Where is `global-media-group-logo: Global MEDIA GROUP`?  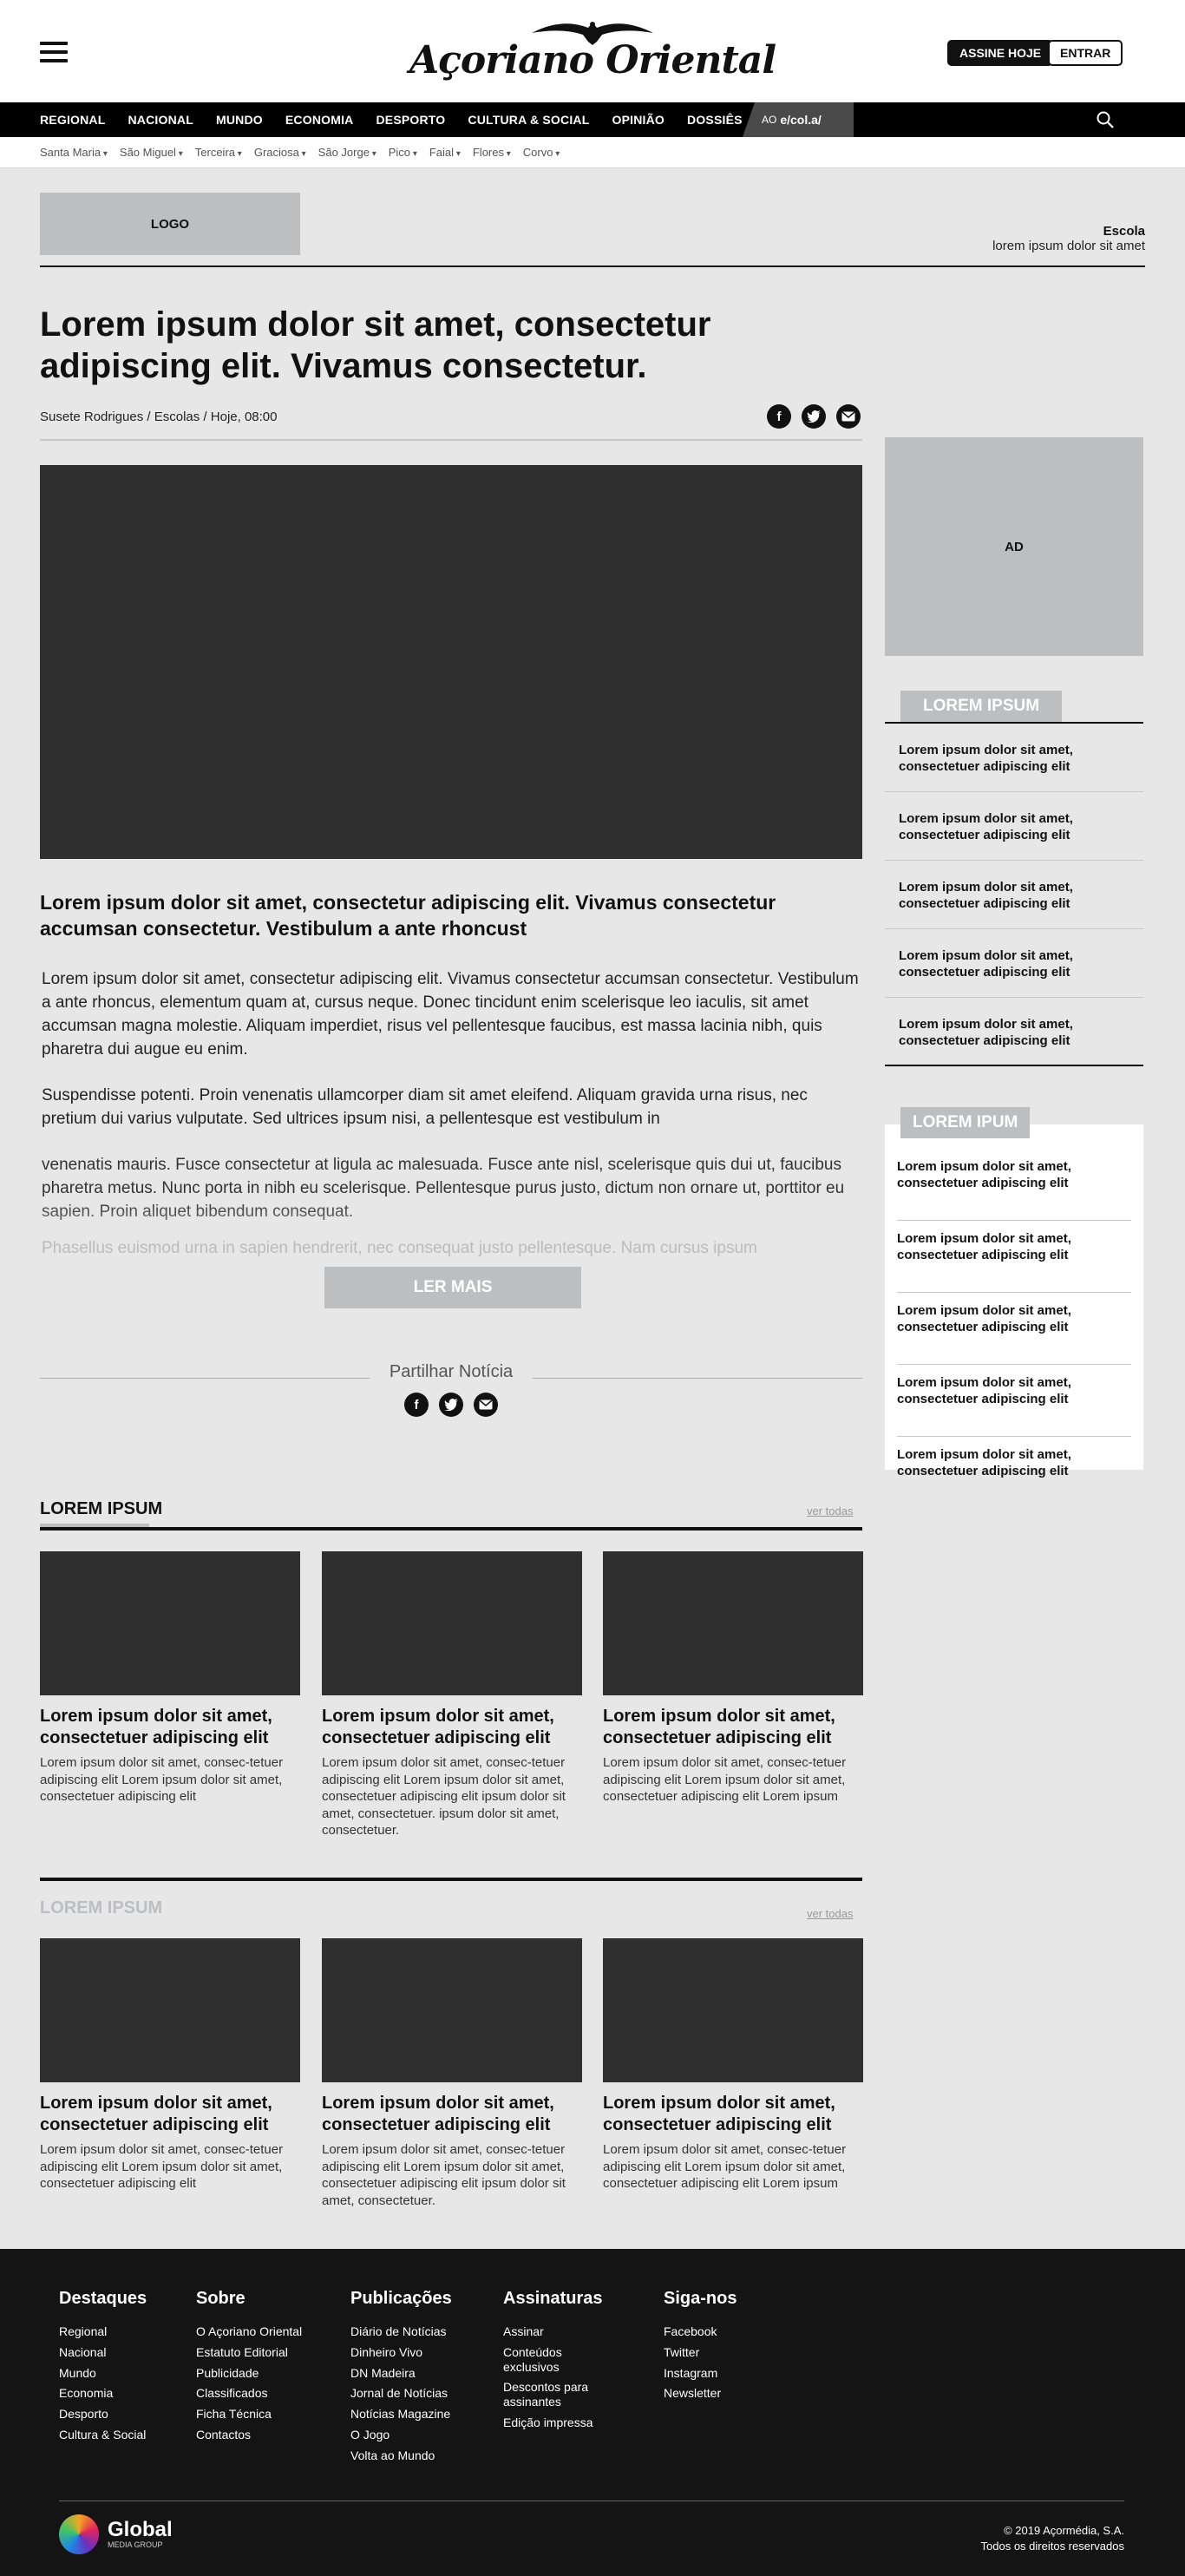
global-media-group-logo: Global MEDIA GROUP is located at coordinates (116, 2534).